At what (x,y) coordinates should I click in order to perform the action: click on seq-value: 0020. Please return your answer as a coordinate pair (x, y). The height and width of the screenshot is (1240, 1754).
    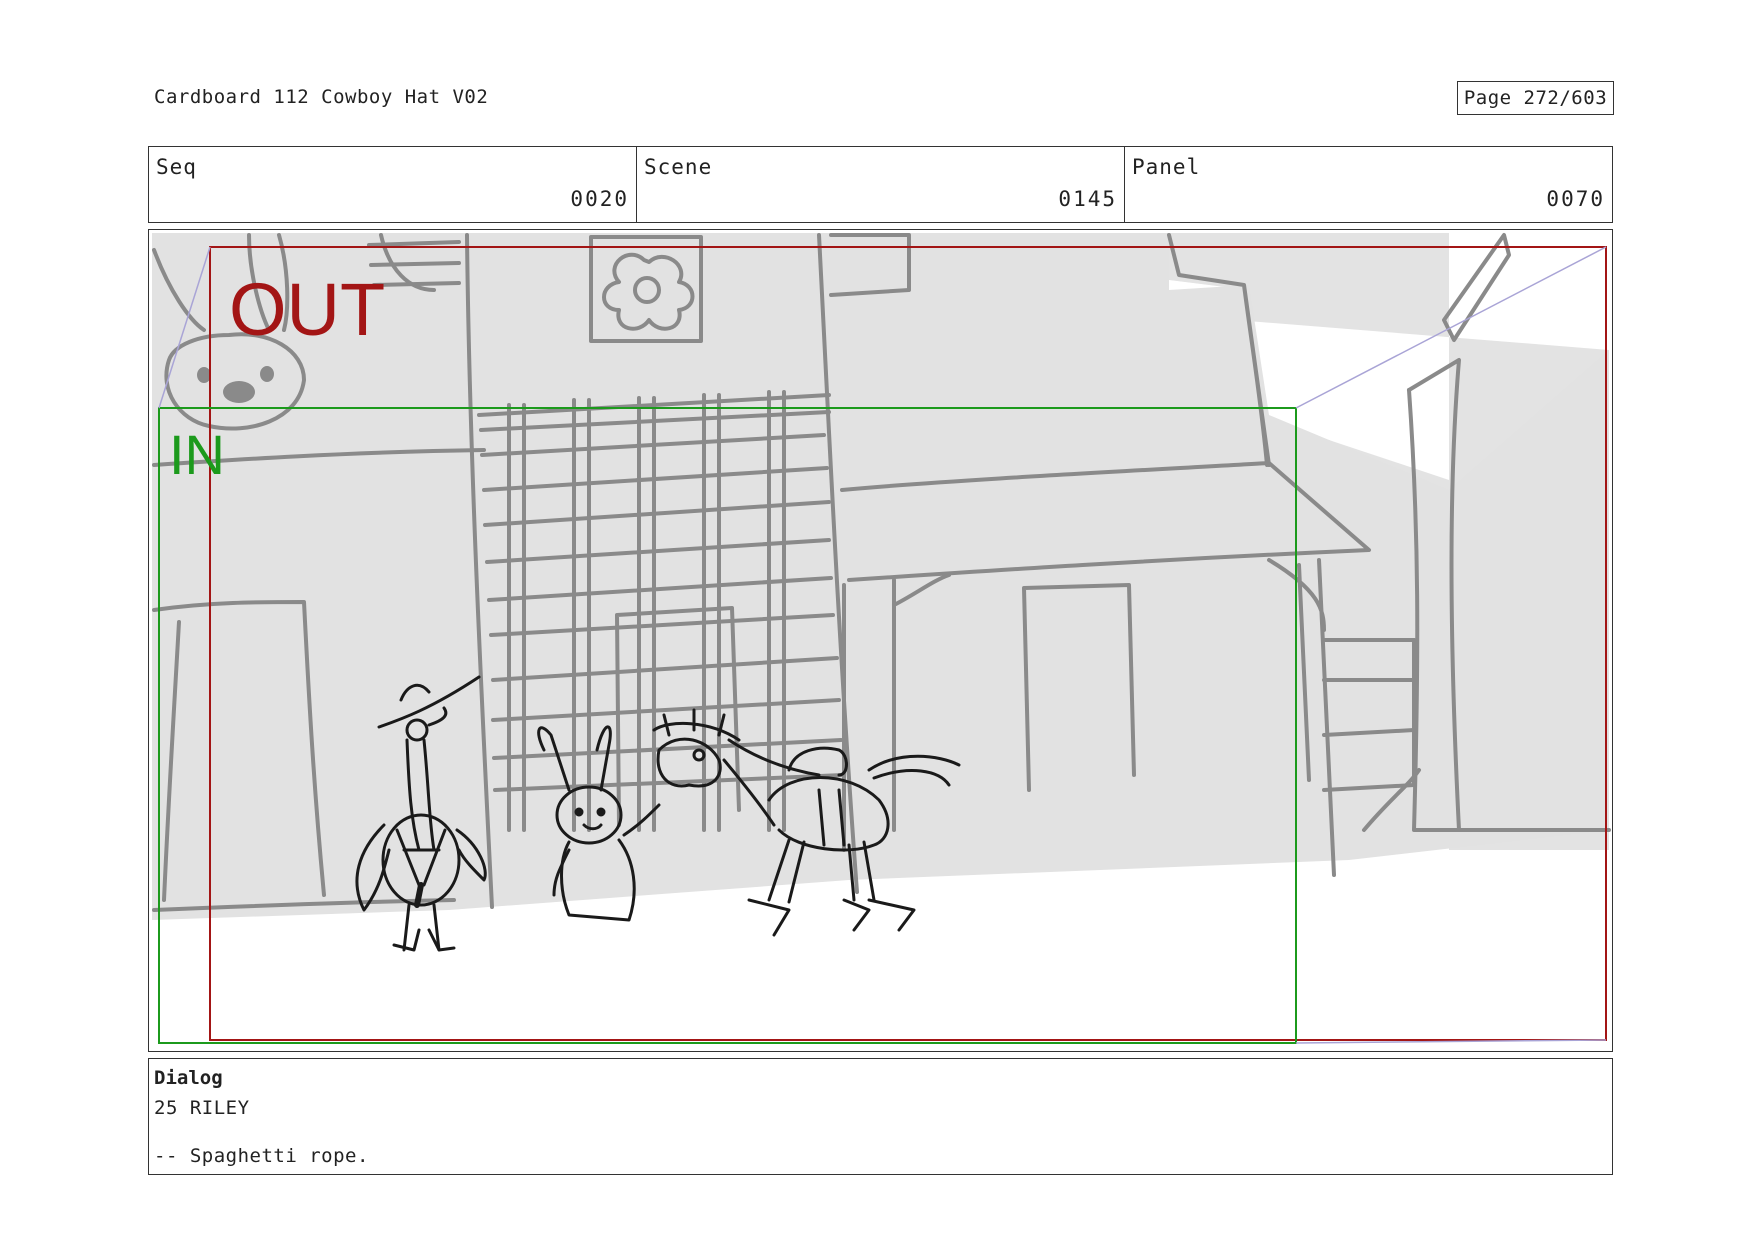
    Looking at the image, I should click on (599, 199).